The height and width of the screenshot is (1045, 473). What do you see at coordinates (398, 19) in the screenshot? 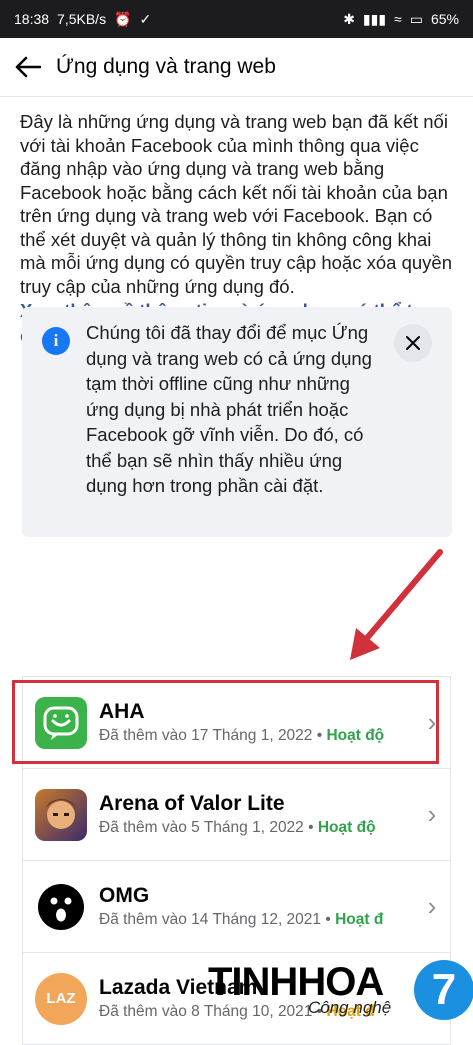
I see `wifi-icon: ≈` at bounding box center [398, 19].